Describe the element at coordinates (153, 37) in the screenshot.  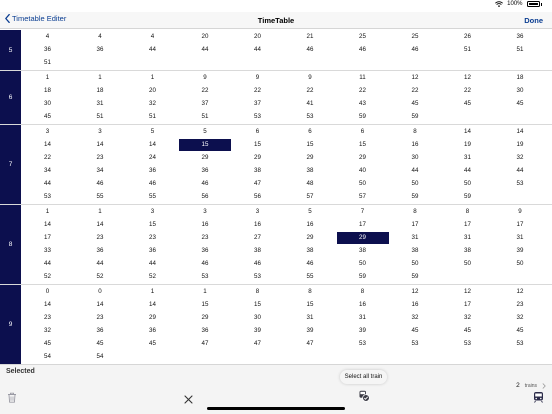
I see `minute-cell: 4` at that location.